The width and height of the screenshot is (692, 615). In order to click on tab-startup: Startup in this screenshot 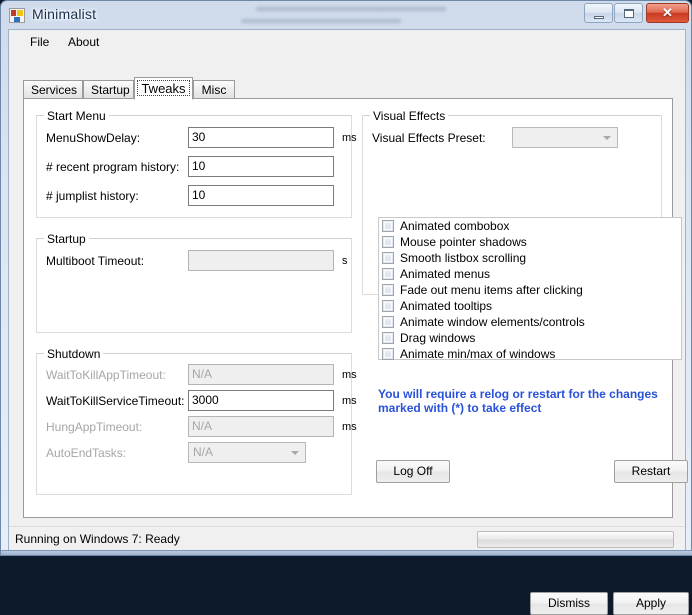, I will do `click(108, 89)`.